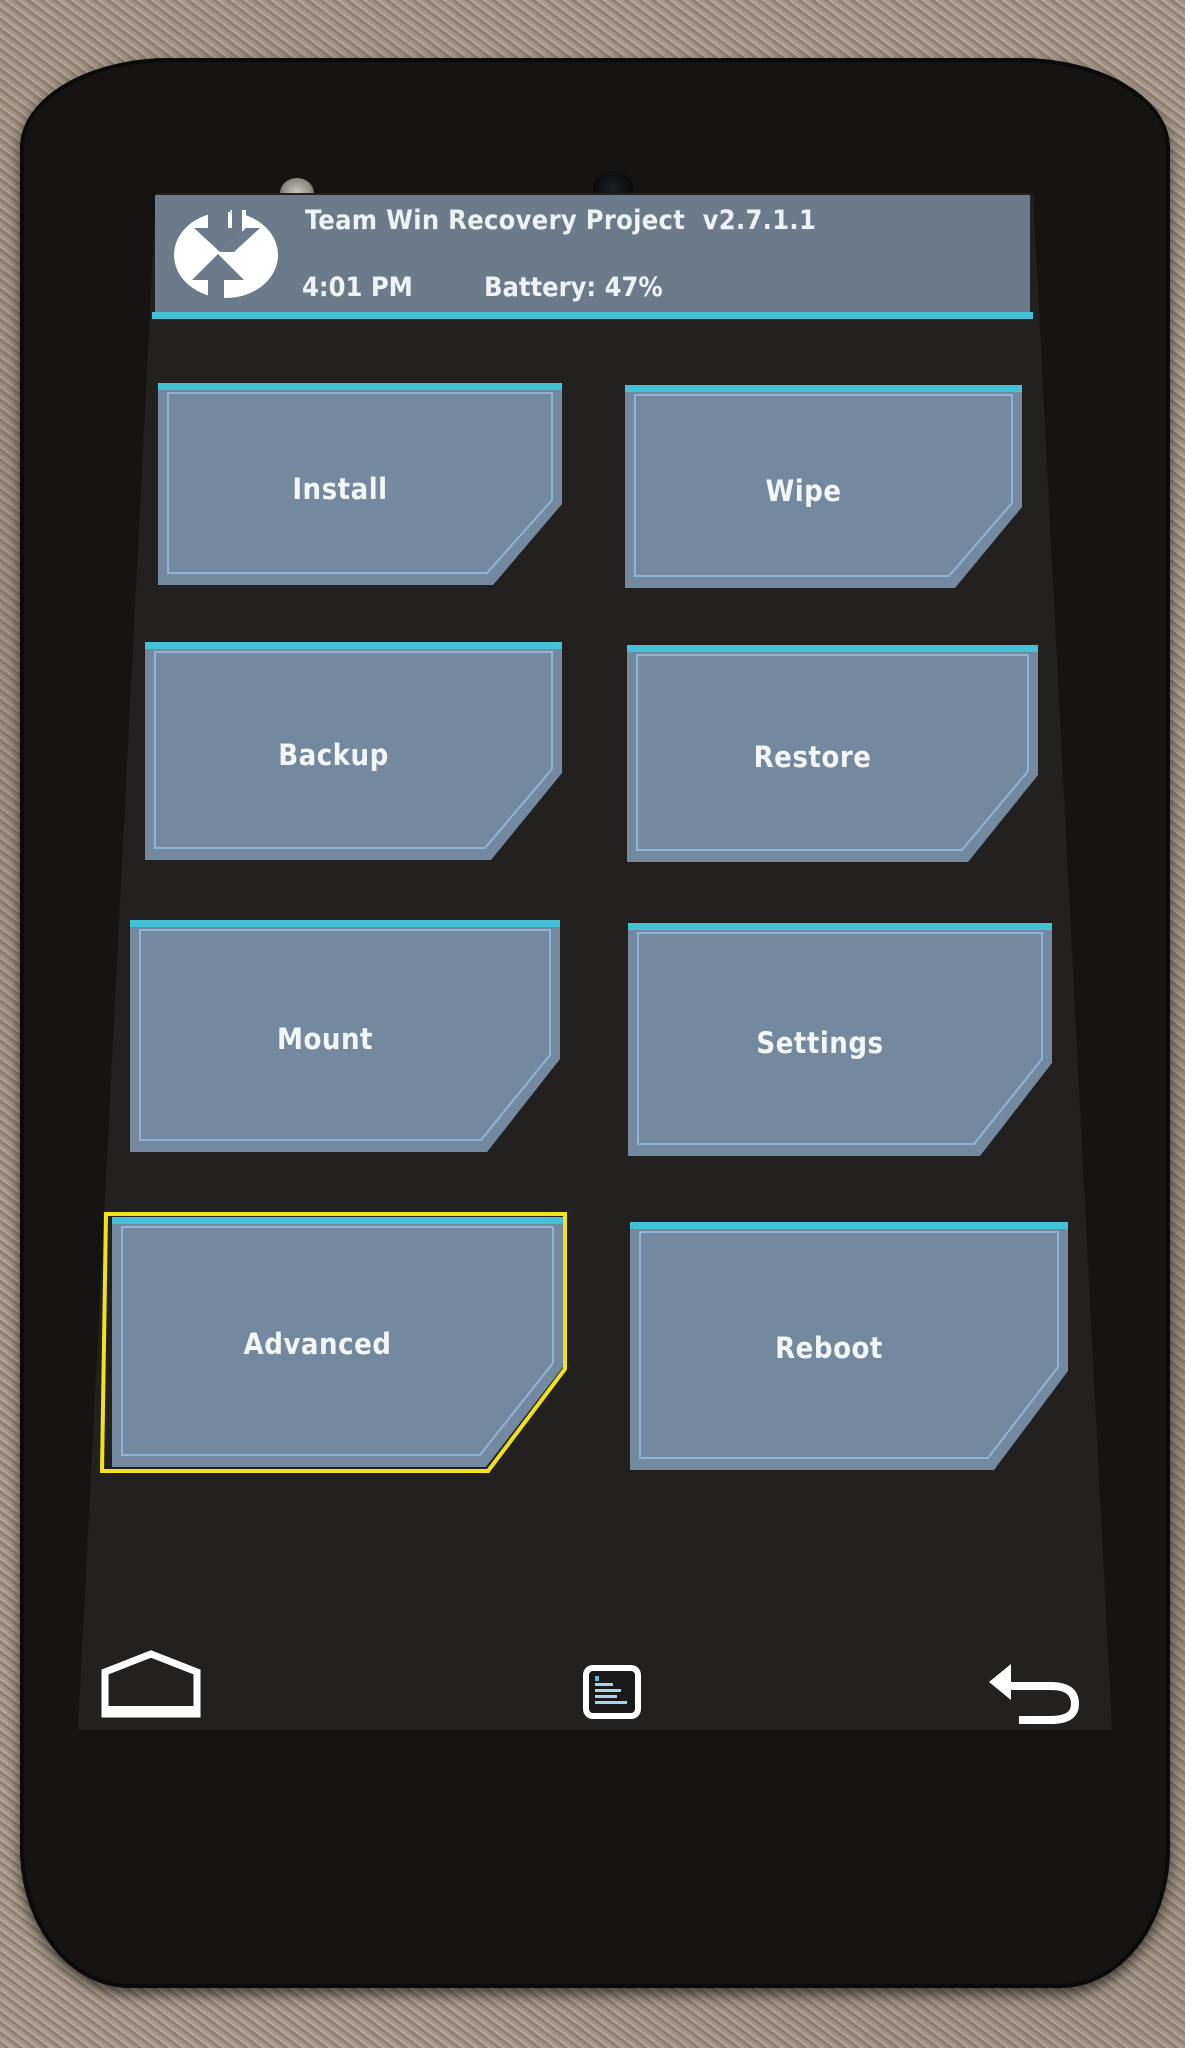  Describe the element at coordinates (357, 287) in the screenshot. I see `clock: 4:01 PM` at that location.